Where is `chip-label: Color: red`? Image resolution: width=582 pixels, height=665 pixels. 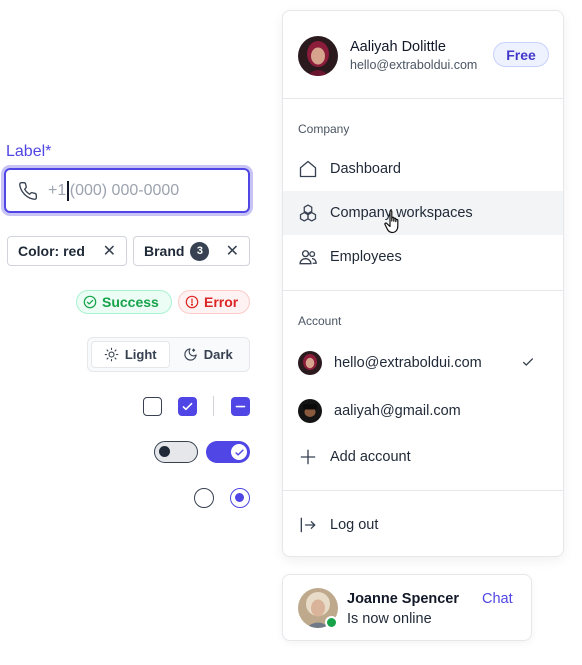
chip-label: Color: red is located at coordinates (51, 251).